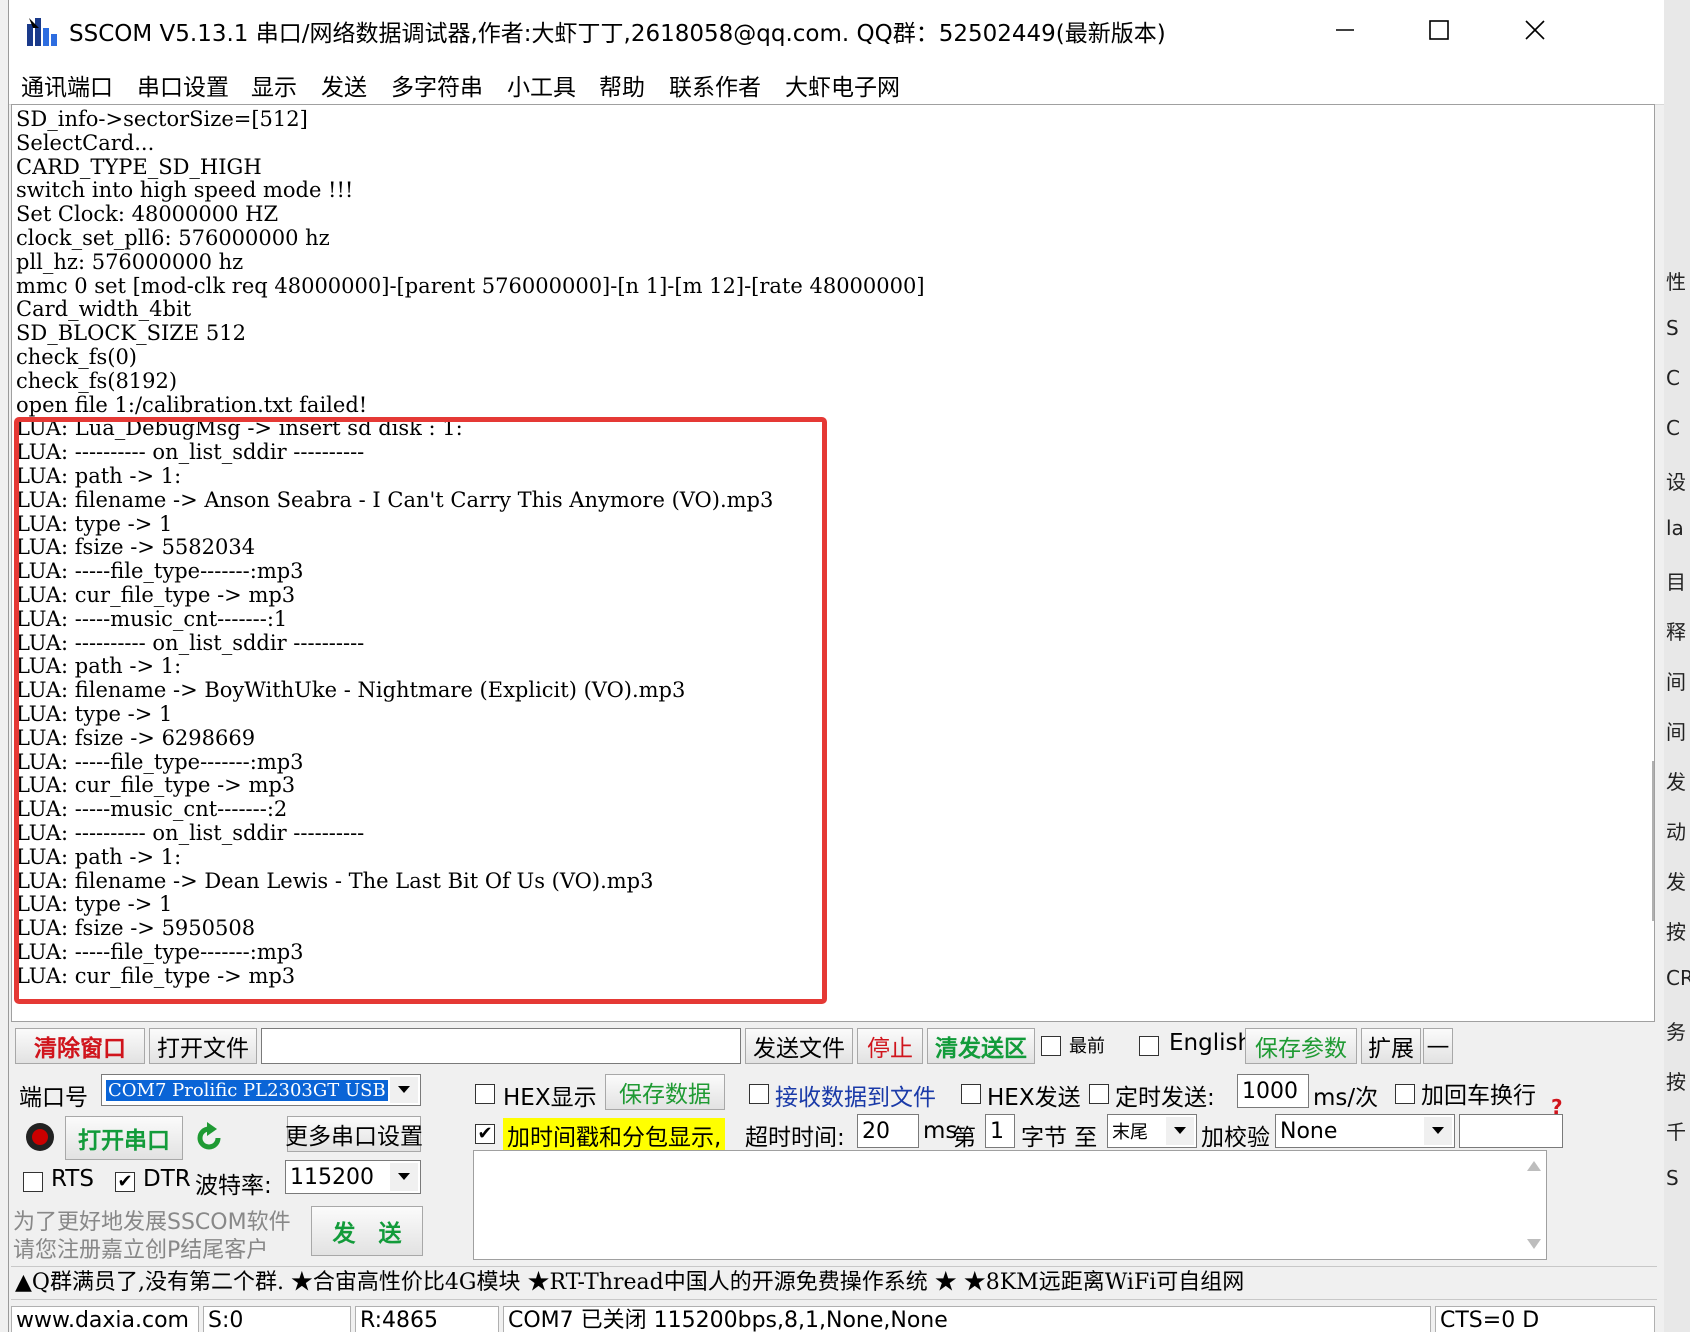 The height and width of the screenshot is (1332, 1690). Describe the element at coordinates (1535, 30) in the screenshot. I see `close-button` at that location.